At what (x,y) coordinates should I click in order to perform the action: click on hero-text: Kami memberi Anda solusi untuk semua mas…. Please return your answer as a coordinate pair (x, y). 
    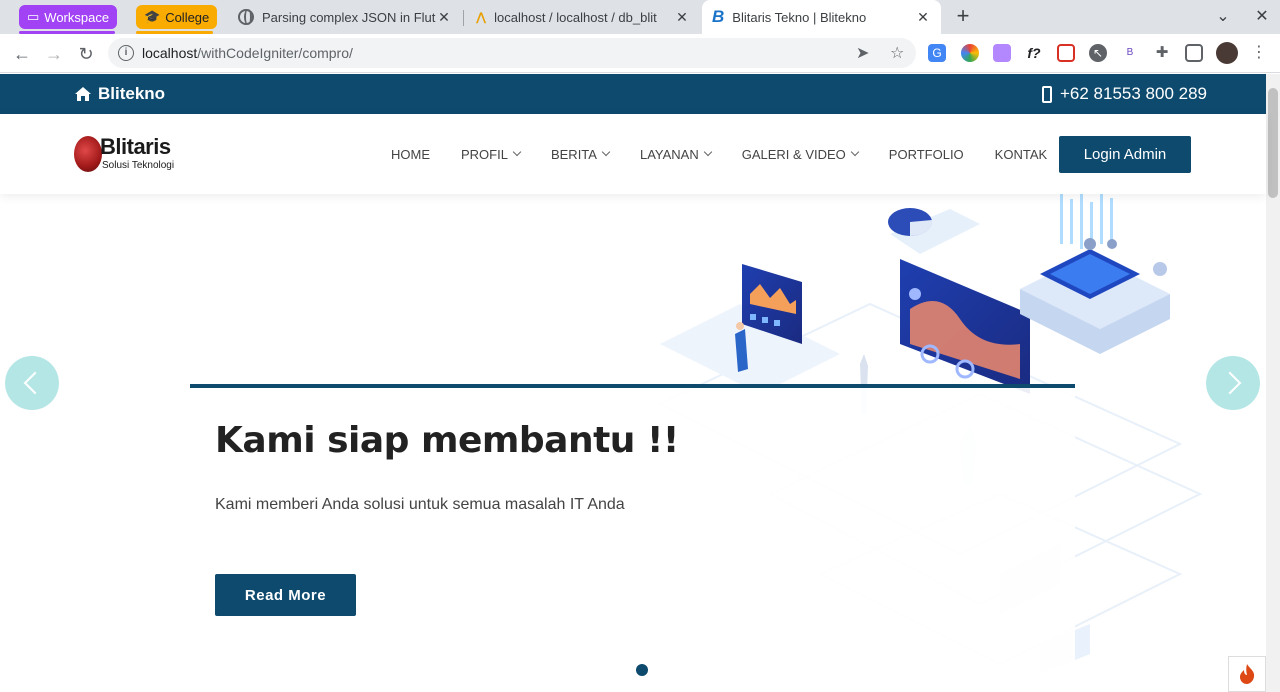
    Looking at the image, I should click on (420, 504).